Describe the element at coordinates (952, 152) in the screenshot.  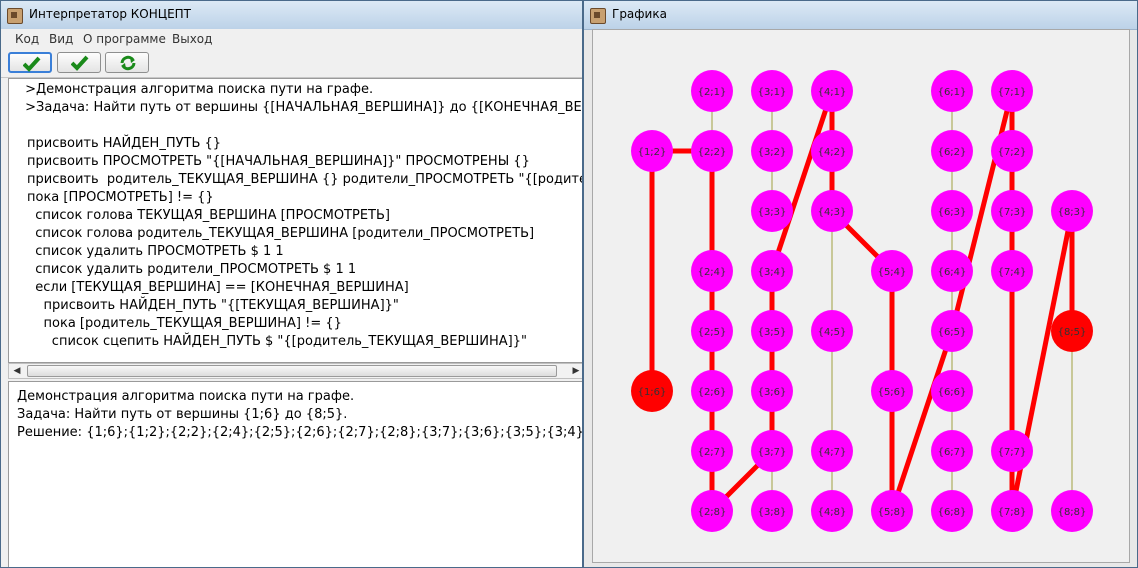
I see `node-label: {6;2}` at that location.